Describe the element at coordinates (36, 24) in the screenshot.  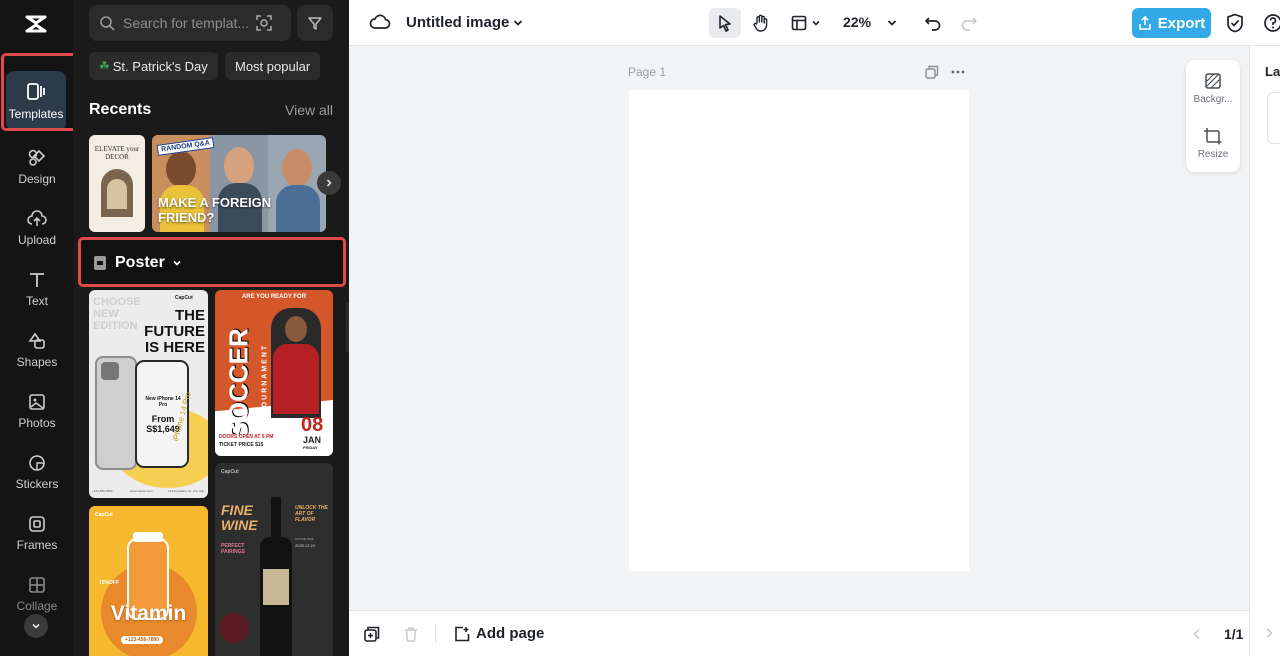
I see `capcut-logo-icon` at that location.